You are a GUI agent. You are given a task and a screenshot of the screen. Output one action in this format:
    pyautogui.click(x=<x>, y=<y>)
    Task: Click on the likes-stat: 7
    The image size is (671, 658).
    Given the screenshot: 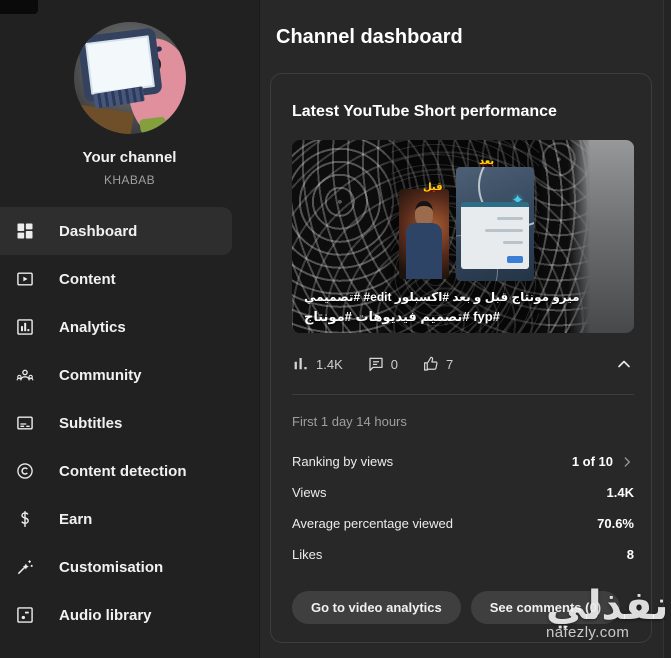 What is the action you would take?
    pyautogui.click(x=437, y=364)
    